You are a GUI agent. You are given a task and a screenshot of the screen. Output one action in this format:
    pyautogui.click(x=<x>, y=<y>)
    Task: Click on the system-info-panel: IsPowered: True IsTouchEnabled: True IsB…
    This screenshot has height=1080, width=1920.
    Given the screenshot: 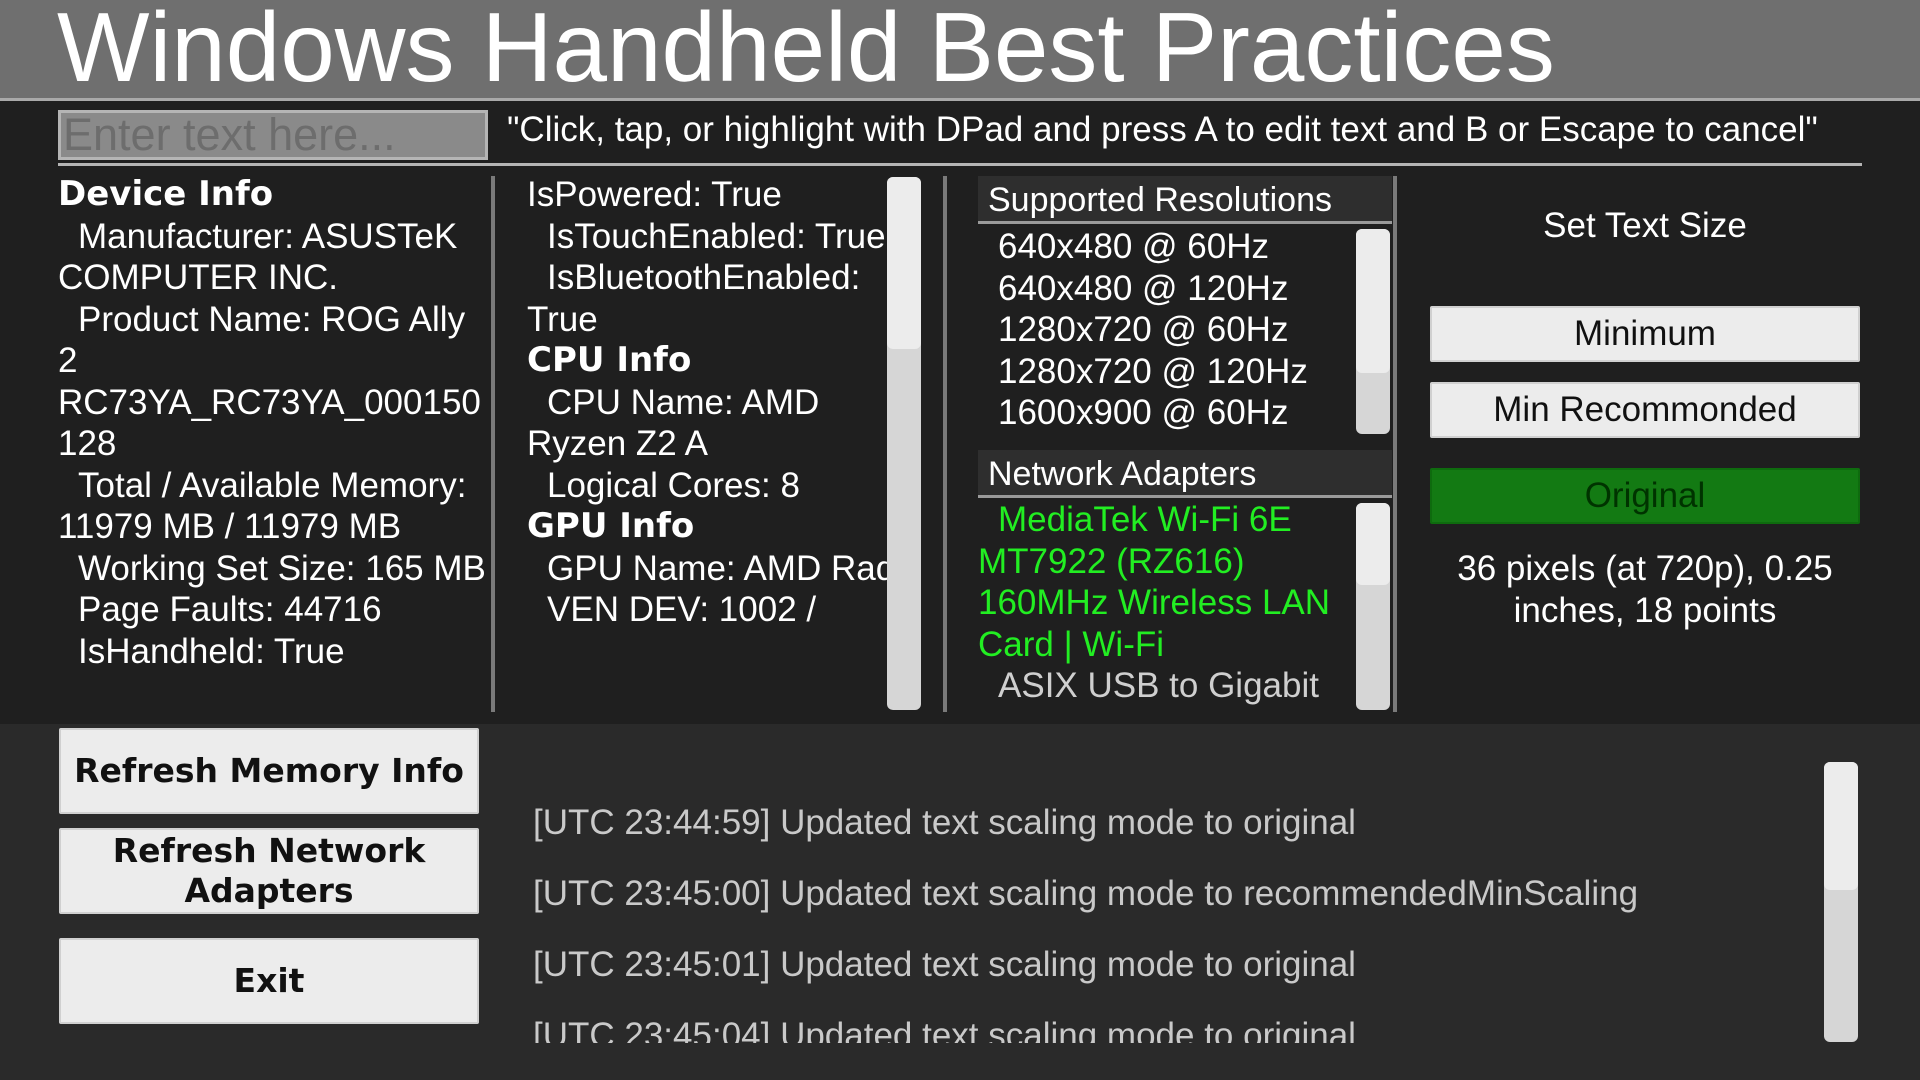 What is the action you would take?
    pyautogui.click(x=707, y=444)
    